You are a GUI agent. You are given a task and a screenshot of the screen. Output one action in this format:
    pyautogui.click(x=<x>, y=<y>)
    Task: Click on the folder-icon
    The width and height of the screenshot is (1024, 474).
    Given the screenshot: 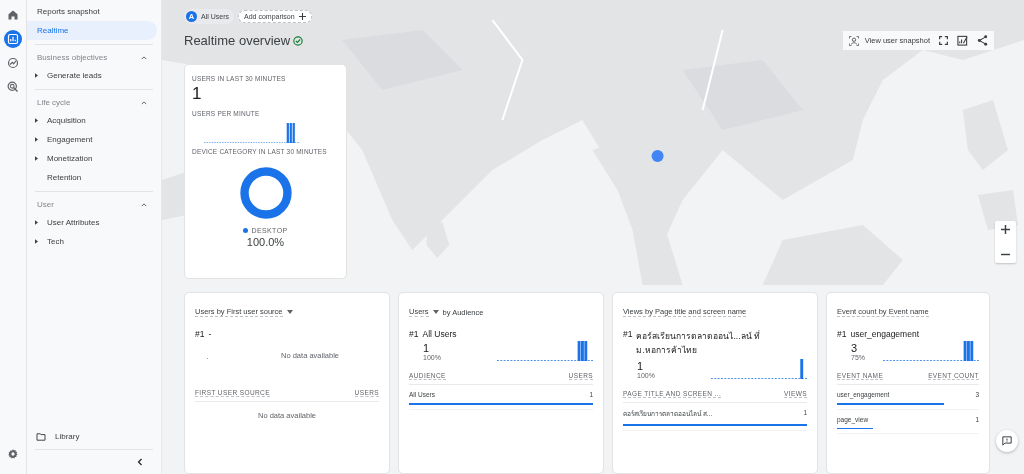 What is the action you would take?
    pyautogui.click(x=41, y=436)
    